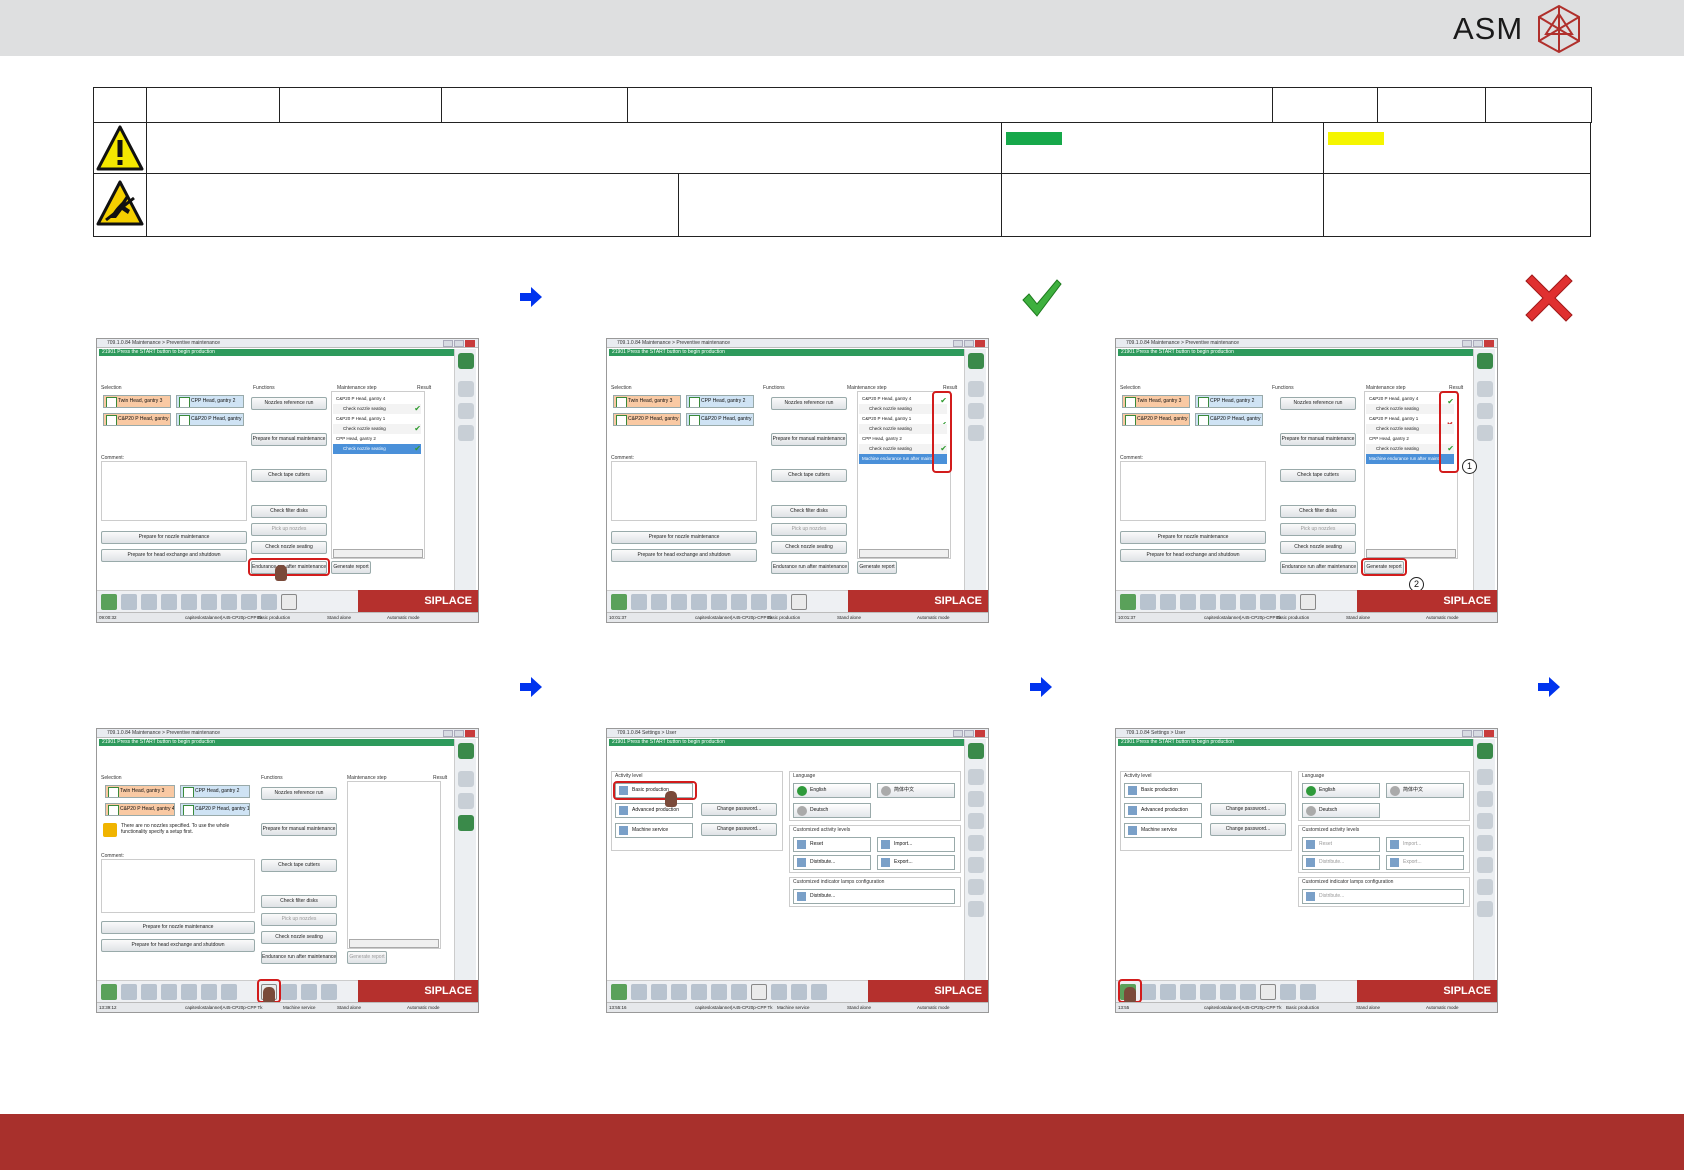 This screenshot has height=1170, width=1684. Describe the element at coordinates (976, 865) in the screenshot. I see `device-icon` at that location.